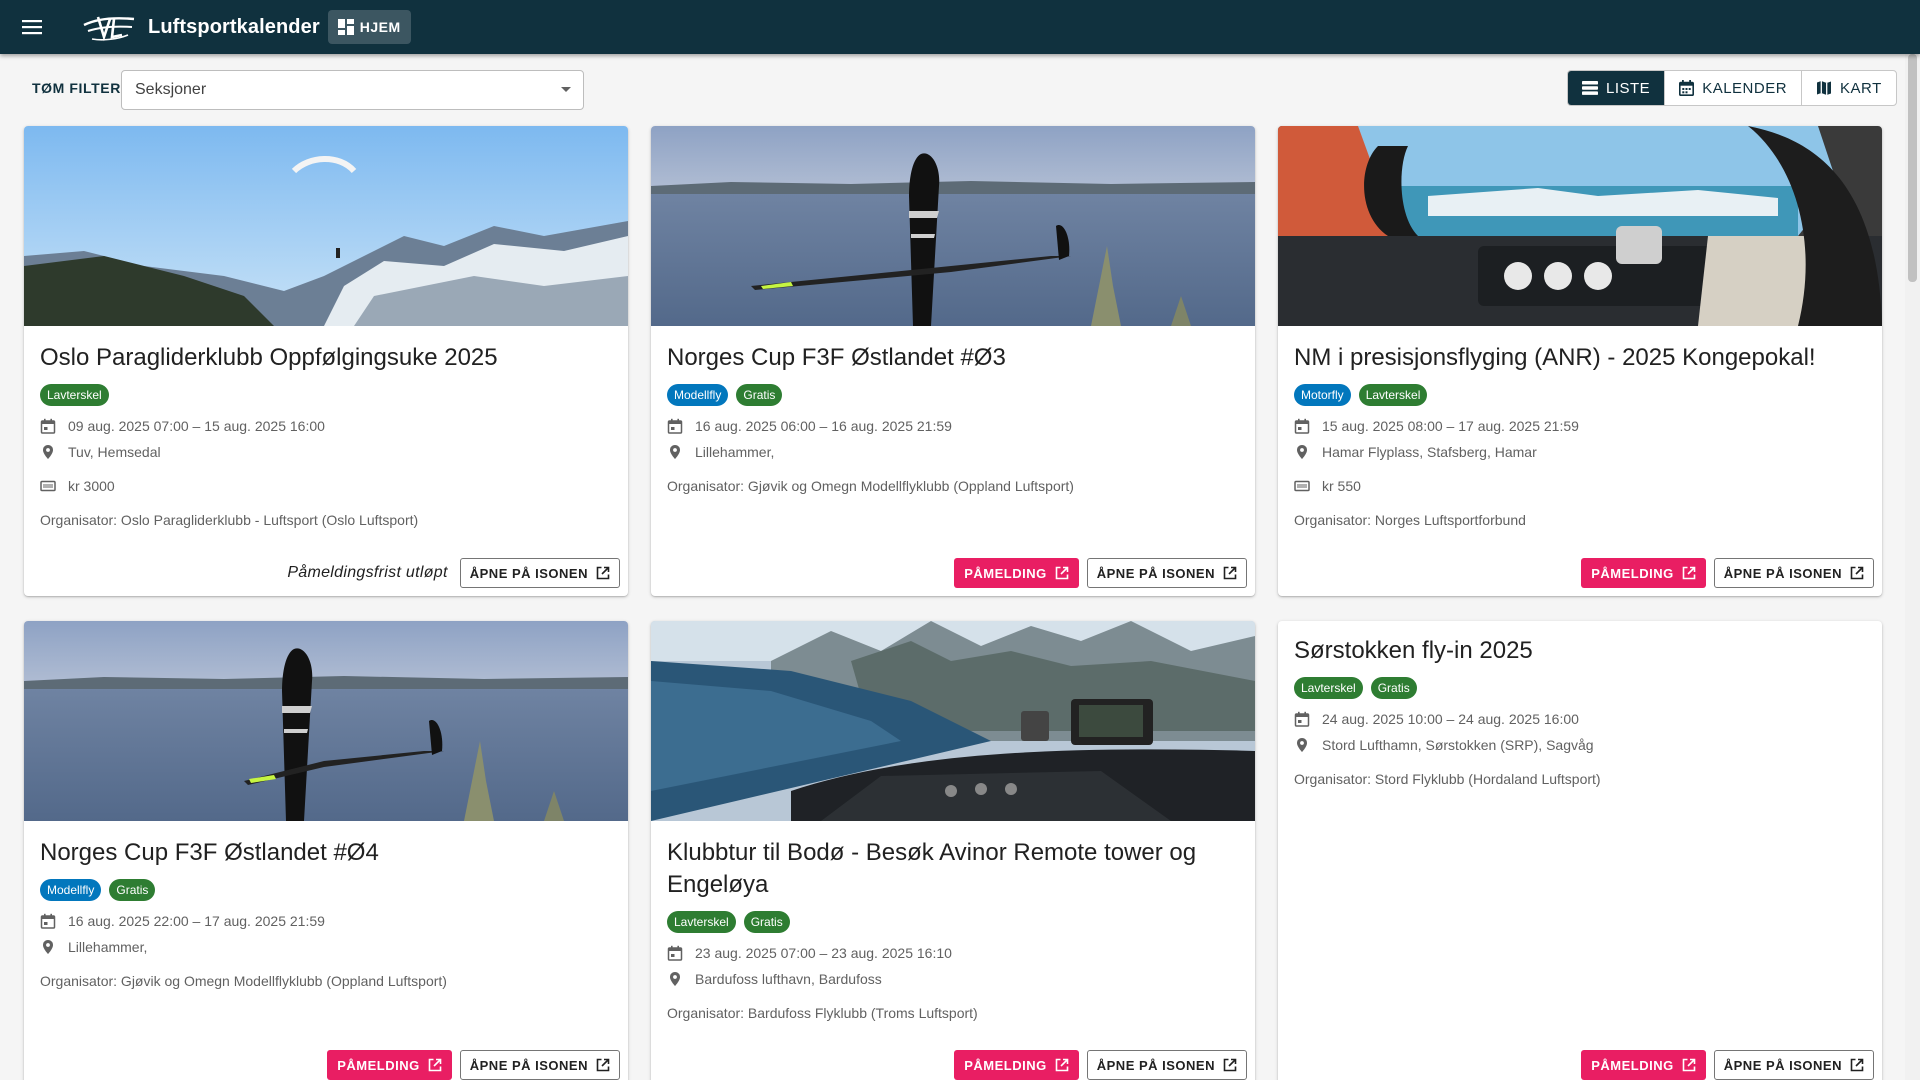  I want to click on view-calendar-button: KALENDER, so click(1732, 88).